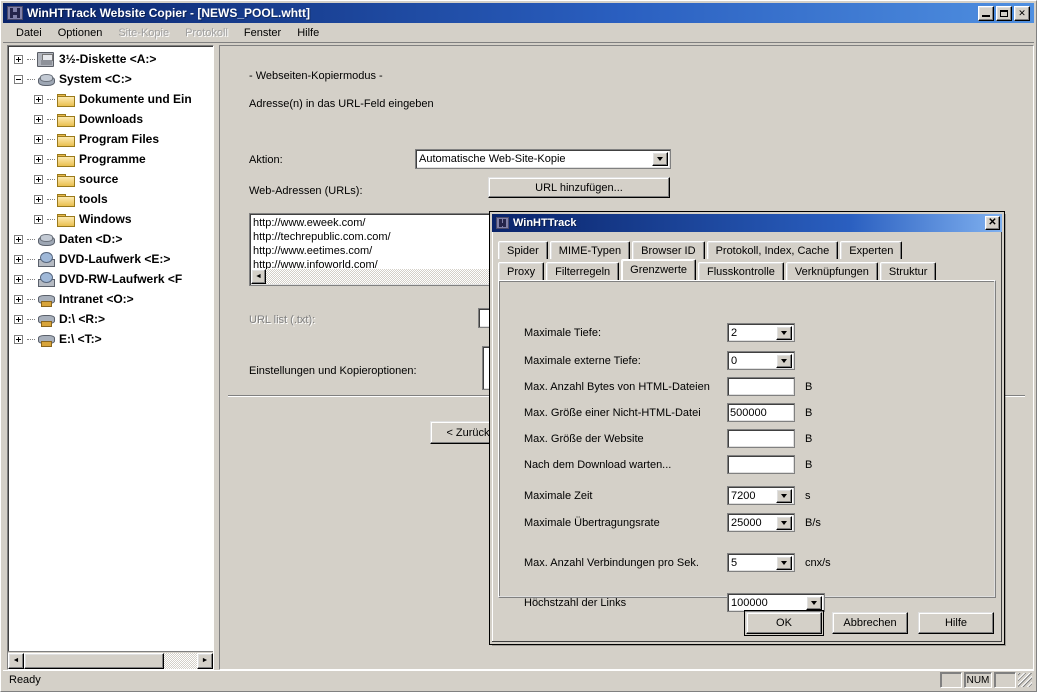  I want to click on tab-flusskontrolle: Flusskontrolle, so click(741, 271).